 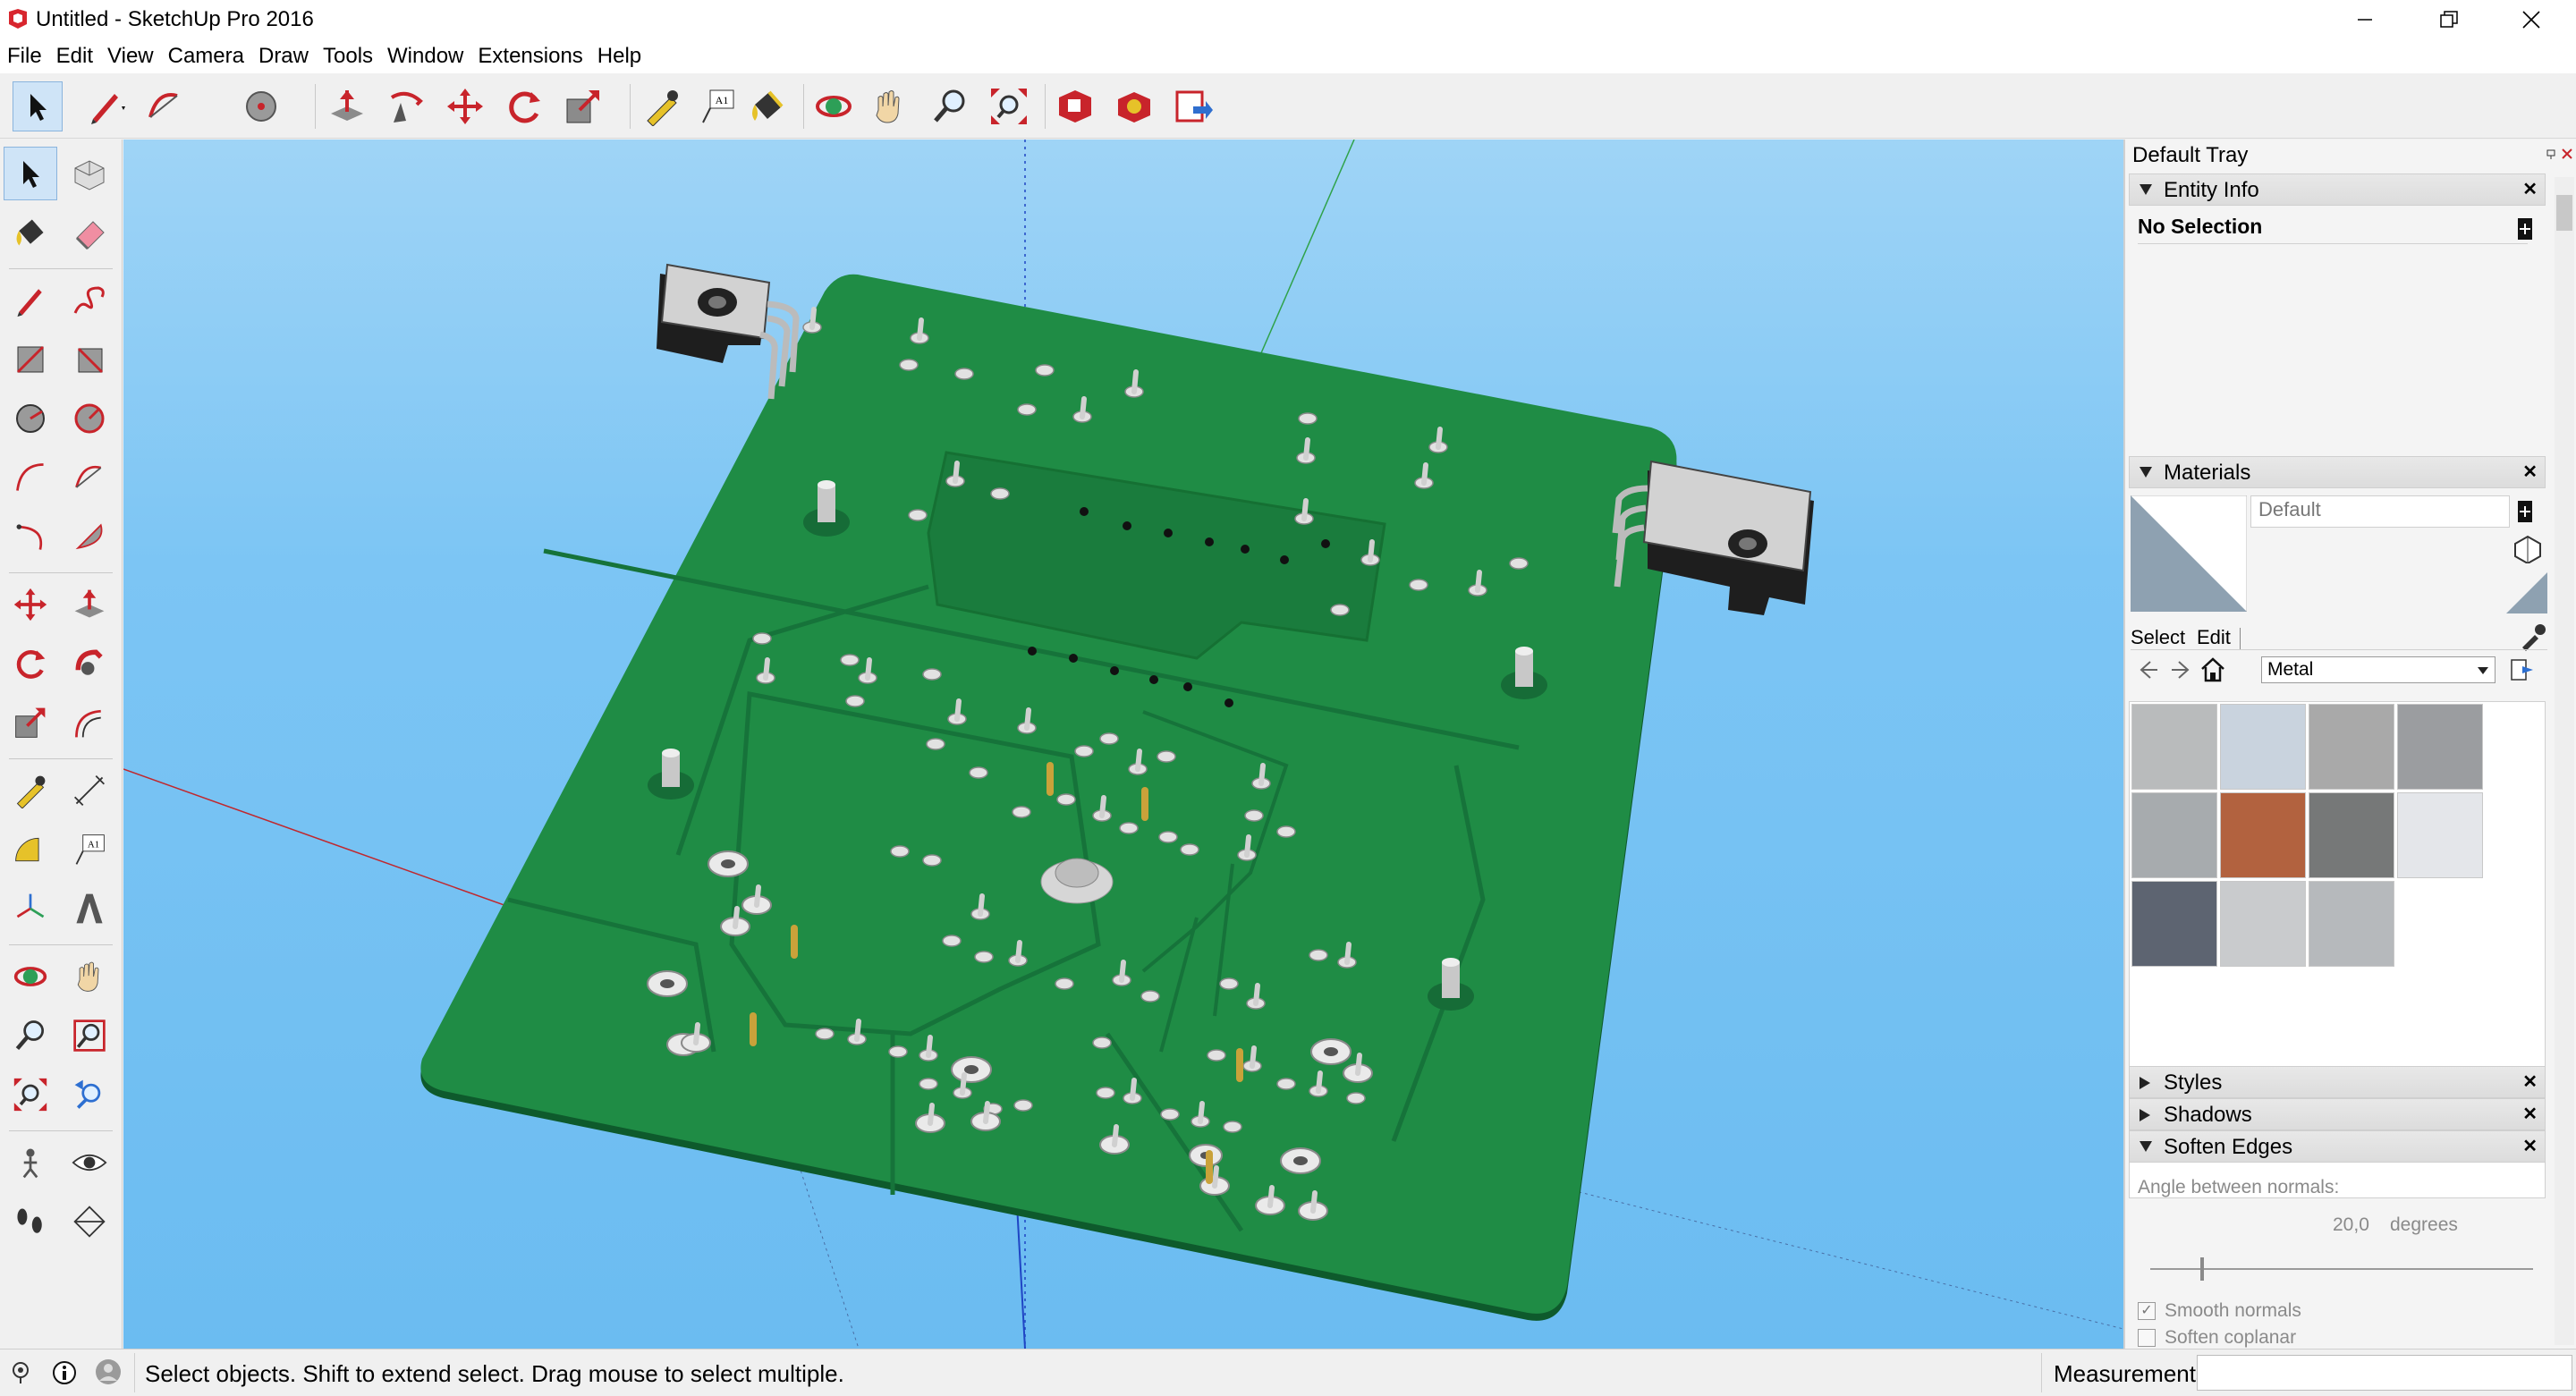 What do you see at coordinates (2202, 1269) in the screenshot?
I see `angle-slider-thumb` at bounding box center [2202, 1269].